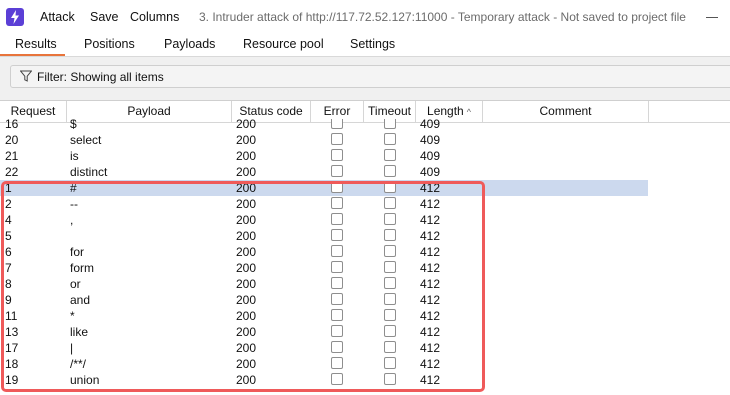 This screenshot has width=730, height=395. What do you see at coordinates (365, 140) in the screenshot?
I see `table-row: 20 select 200 409` at bounding box center [365, 140].